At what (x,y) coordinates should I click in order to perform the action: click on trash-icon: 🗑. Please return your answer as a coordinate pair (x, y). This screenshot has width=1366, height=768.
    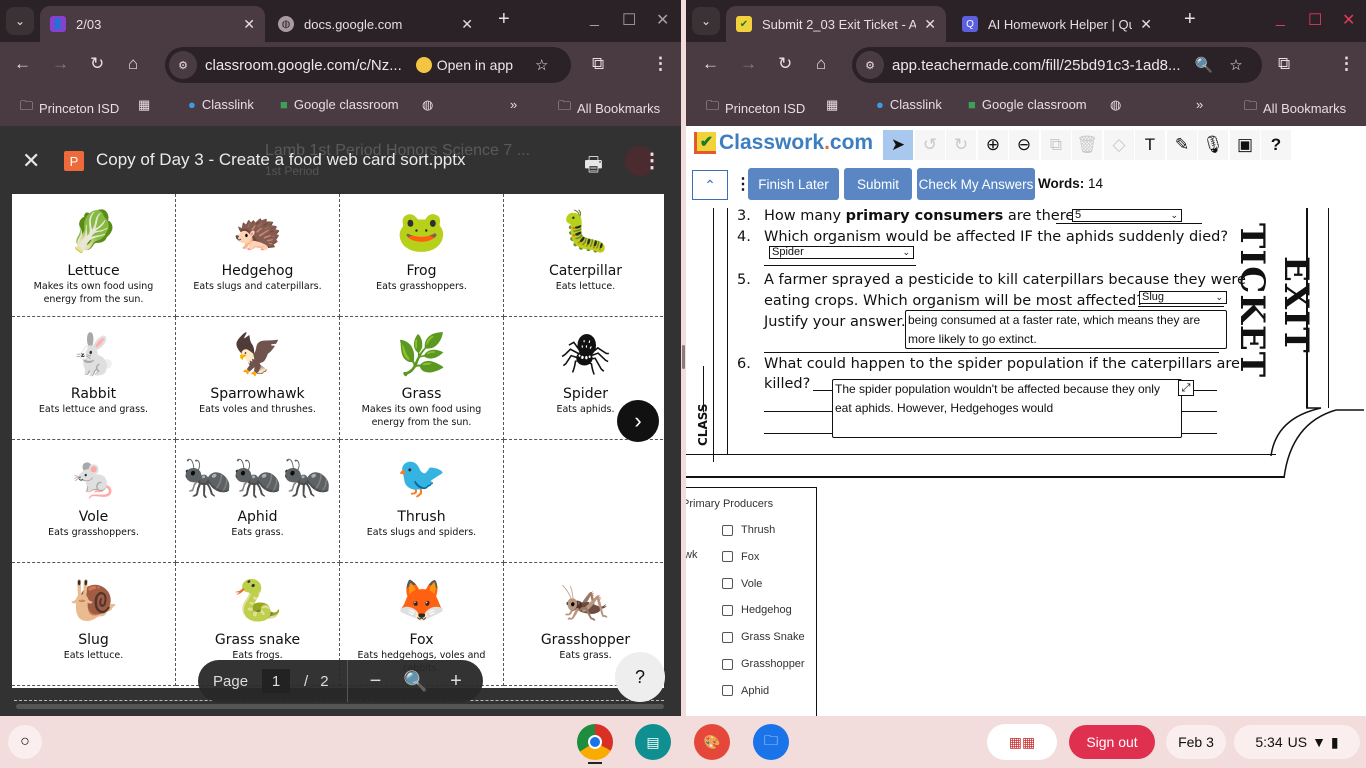
    Looking at the image, I should click on (1087, 145).